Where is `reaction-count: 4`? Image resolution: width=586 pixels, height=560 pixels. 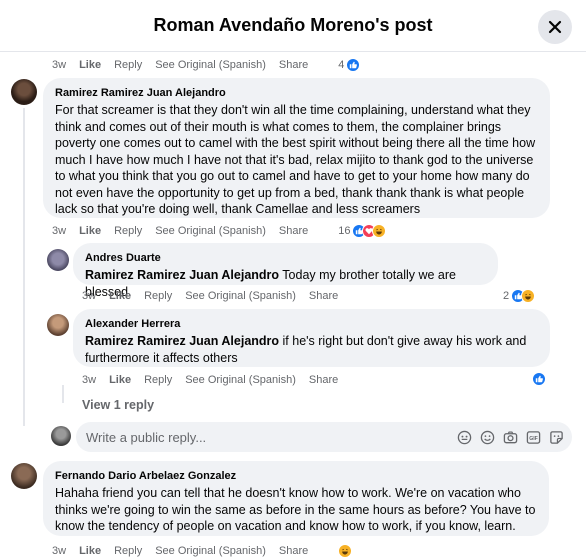 reaction-count: 4 is located at coordinates (341, 65).